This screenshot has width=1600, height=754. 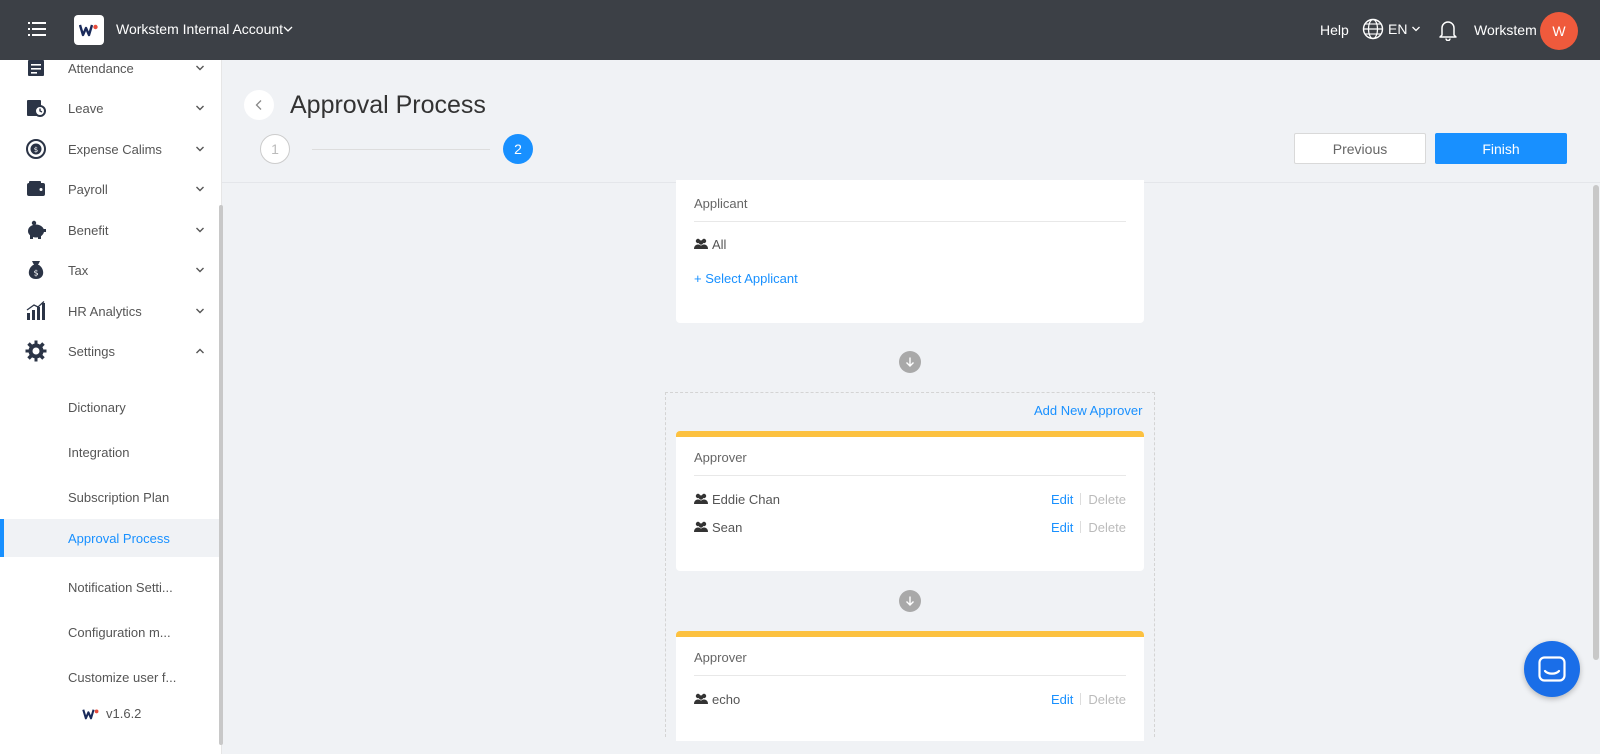 I want to click on sidebar-item-label: Leave, so click(x=86, y=108).